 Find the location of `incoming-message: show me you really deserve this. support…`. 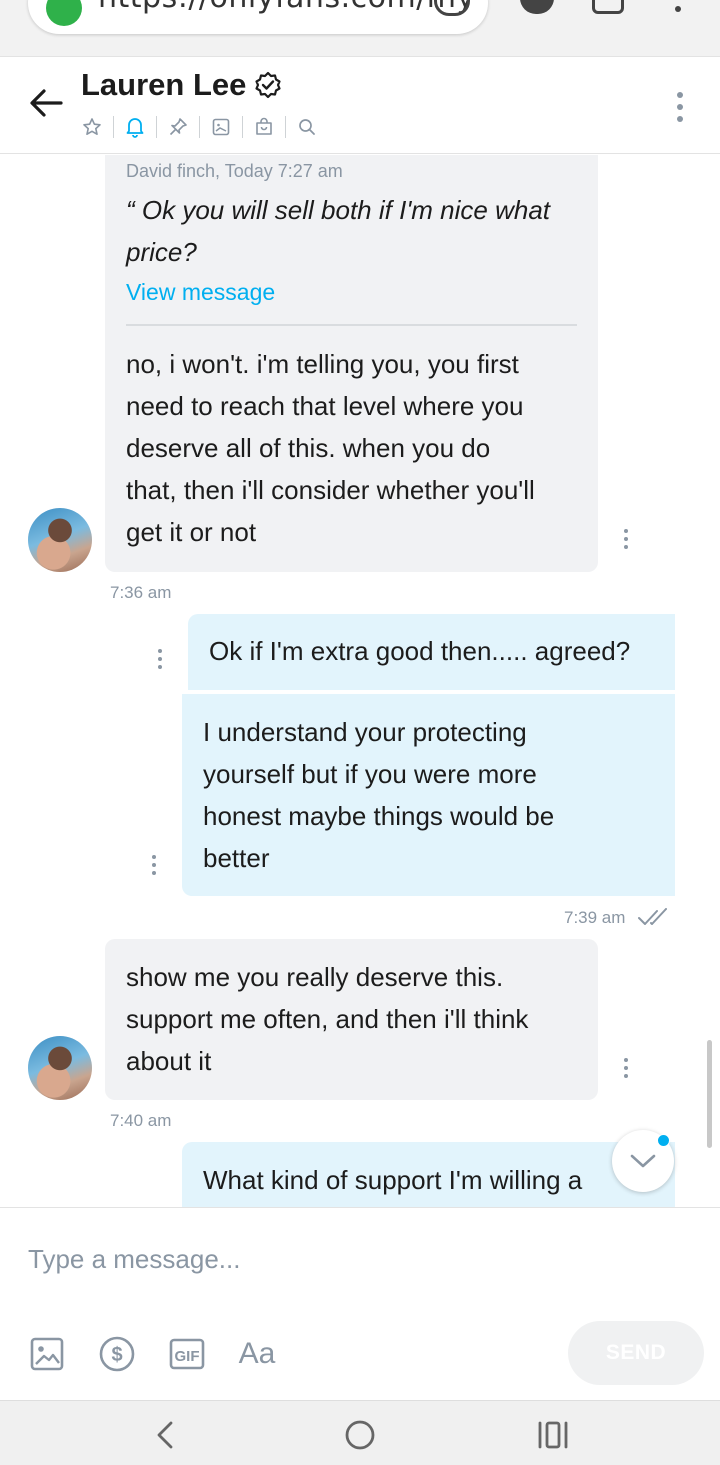

incoming-message: show me you really deserve this. support… is located at coordinates (351, 1019).